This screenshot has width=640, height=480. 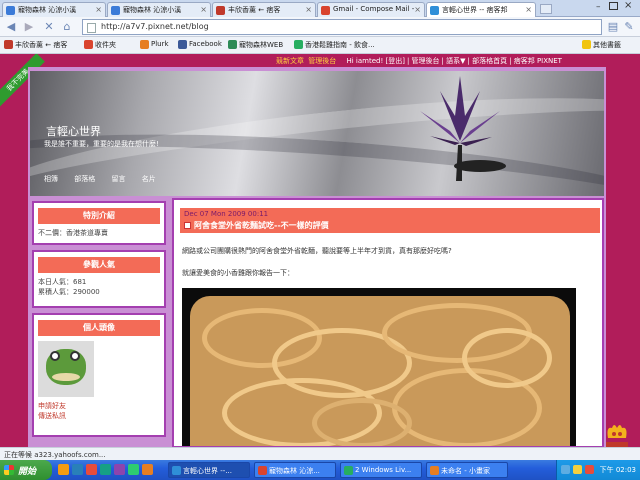 What do you see at coordinates (317, 251) in the screenshot?
I see `post-paragraph: 網路或公司團購很熱門的阿舍食堂外省乾麵，聽說要等上半年才到貨，真有那麼好吃嗎?` at bounding box center [317, 251].